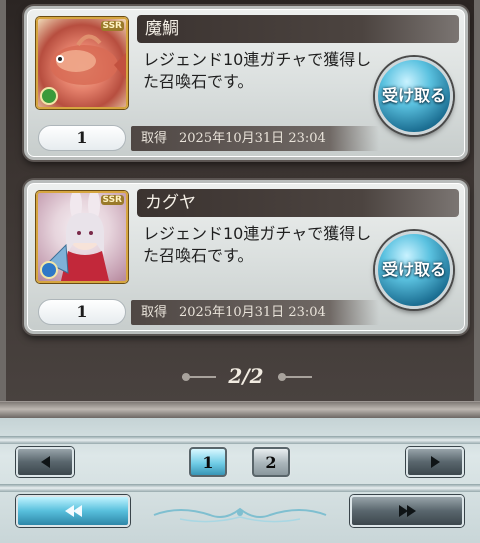 The width and height of the screenshot is (480, 543). Describe the element at coordinates (271, 462) in the screenshot. I see `page-button-2: 2` at that location.